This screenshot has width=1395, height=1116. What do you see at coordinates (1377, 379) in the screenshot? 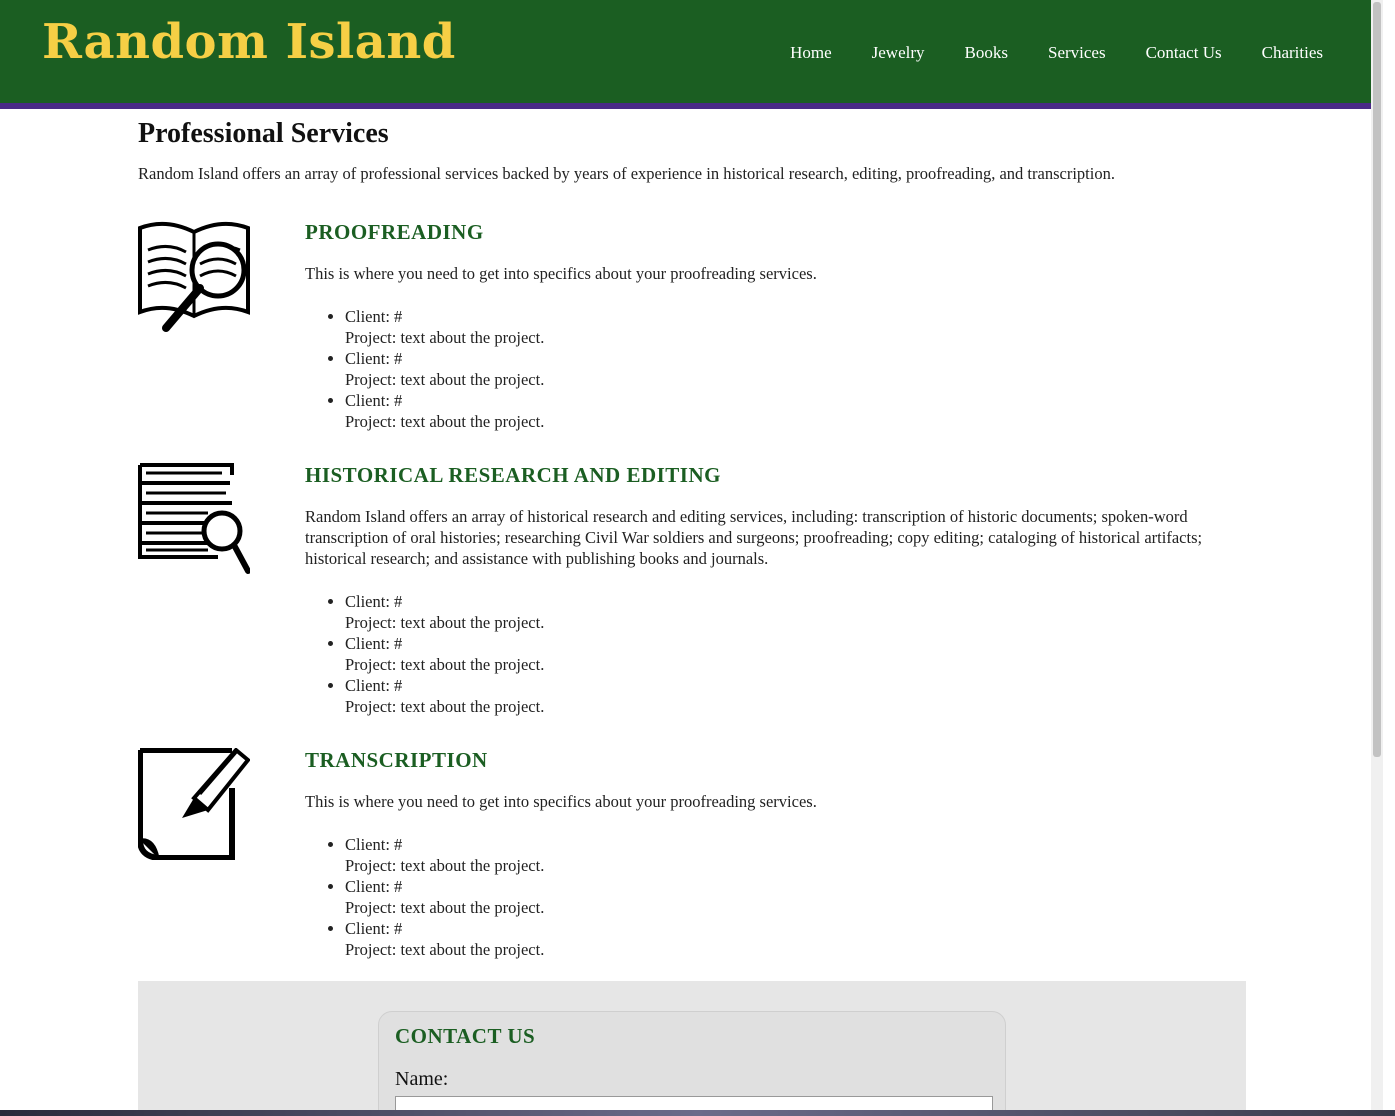
I see `scrollbar-thumb` at bounding box center [1377, 379].